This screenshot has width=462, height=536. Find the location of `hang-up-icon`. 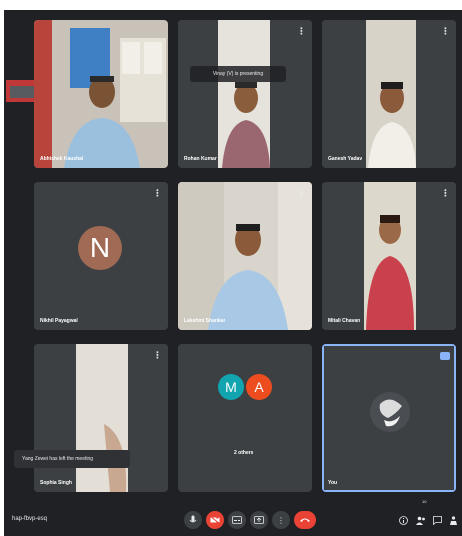

hang-up-icon is located at coordinates (305, 520).